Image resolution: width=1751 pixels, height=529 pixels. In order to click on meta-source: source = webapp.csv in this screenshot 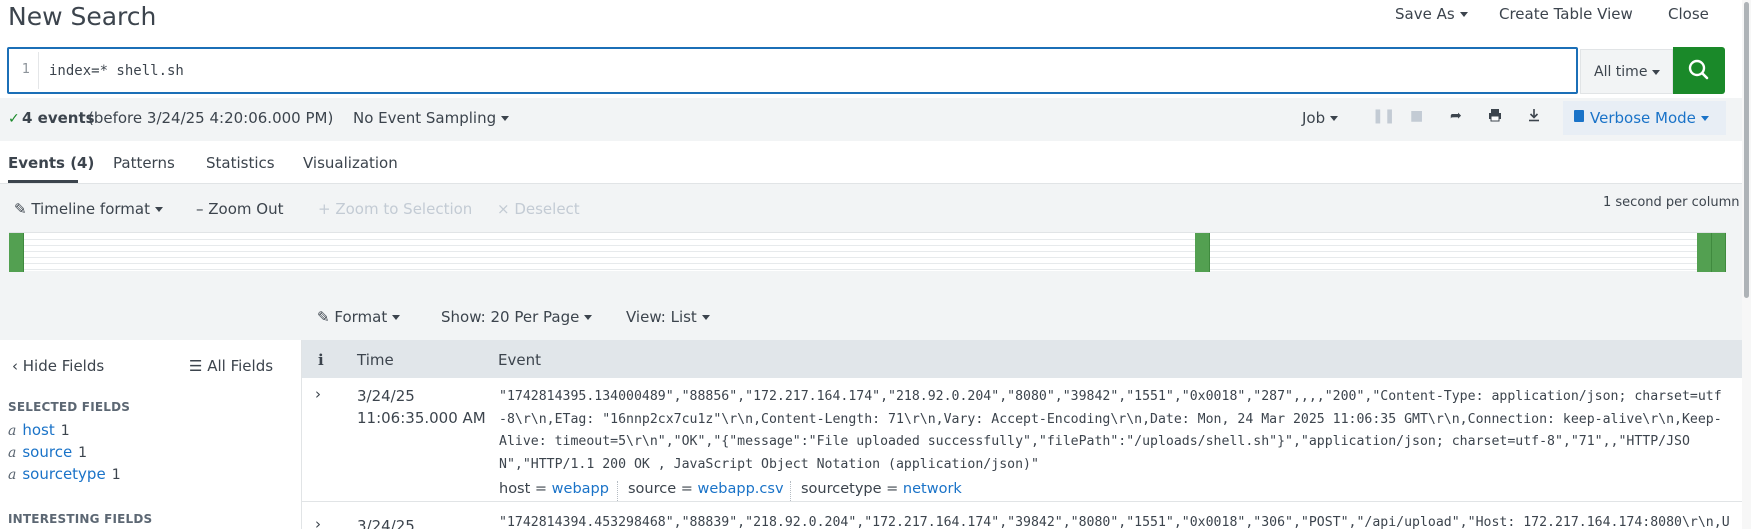, I will do `click(706, 489)`.